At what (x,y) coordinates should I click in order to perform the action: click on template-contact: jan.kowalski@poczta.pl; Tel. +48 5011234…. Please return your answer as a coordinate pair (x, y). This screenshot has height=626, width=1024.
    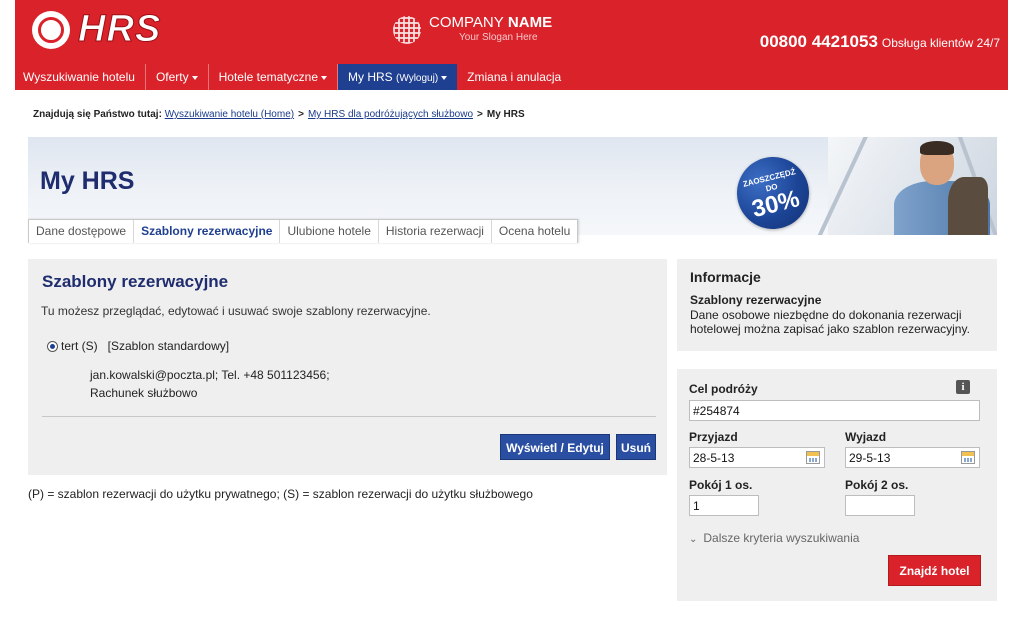
    Looking at the image, I should click on (210, 375).